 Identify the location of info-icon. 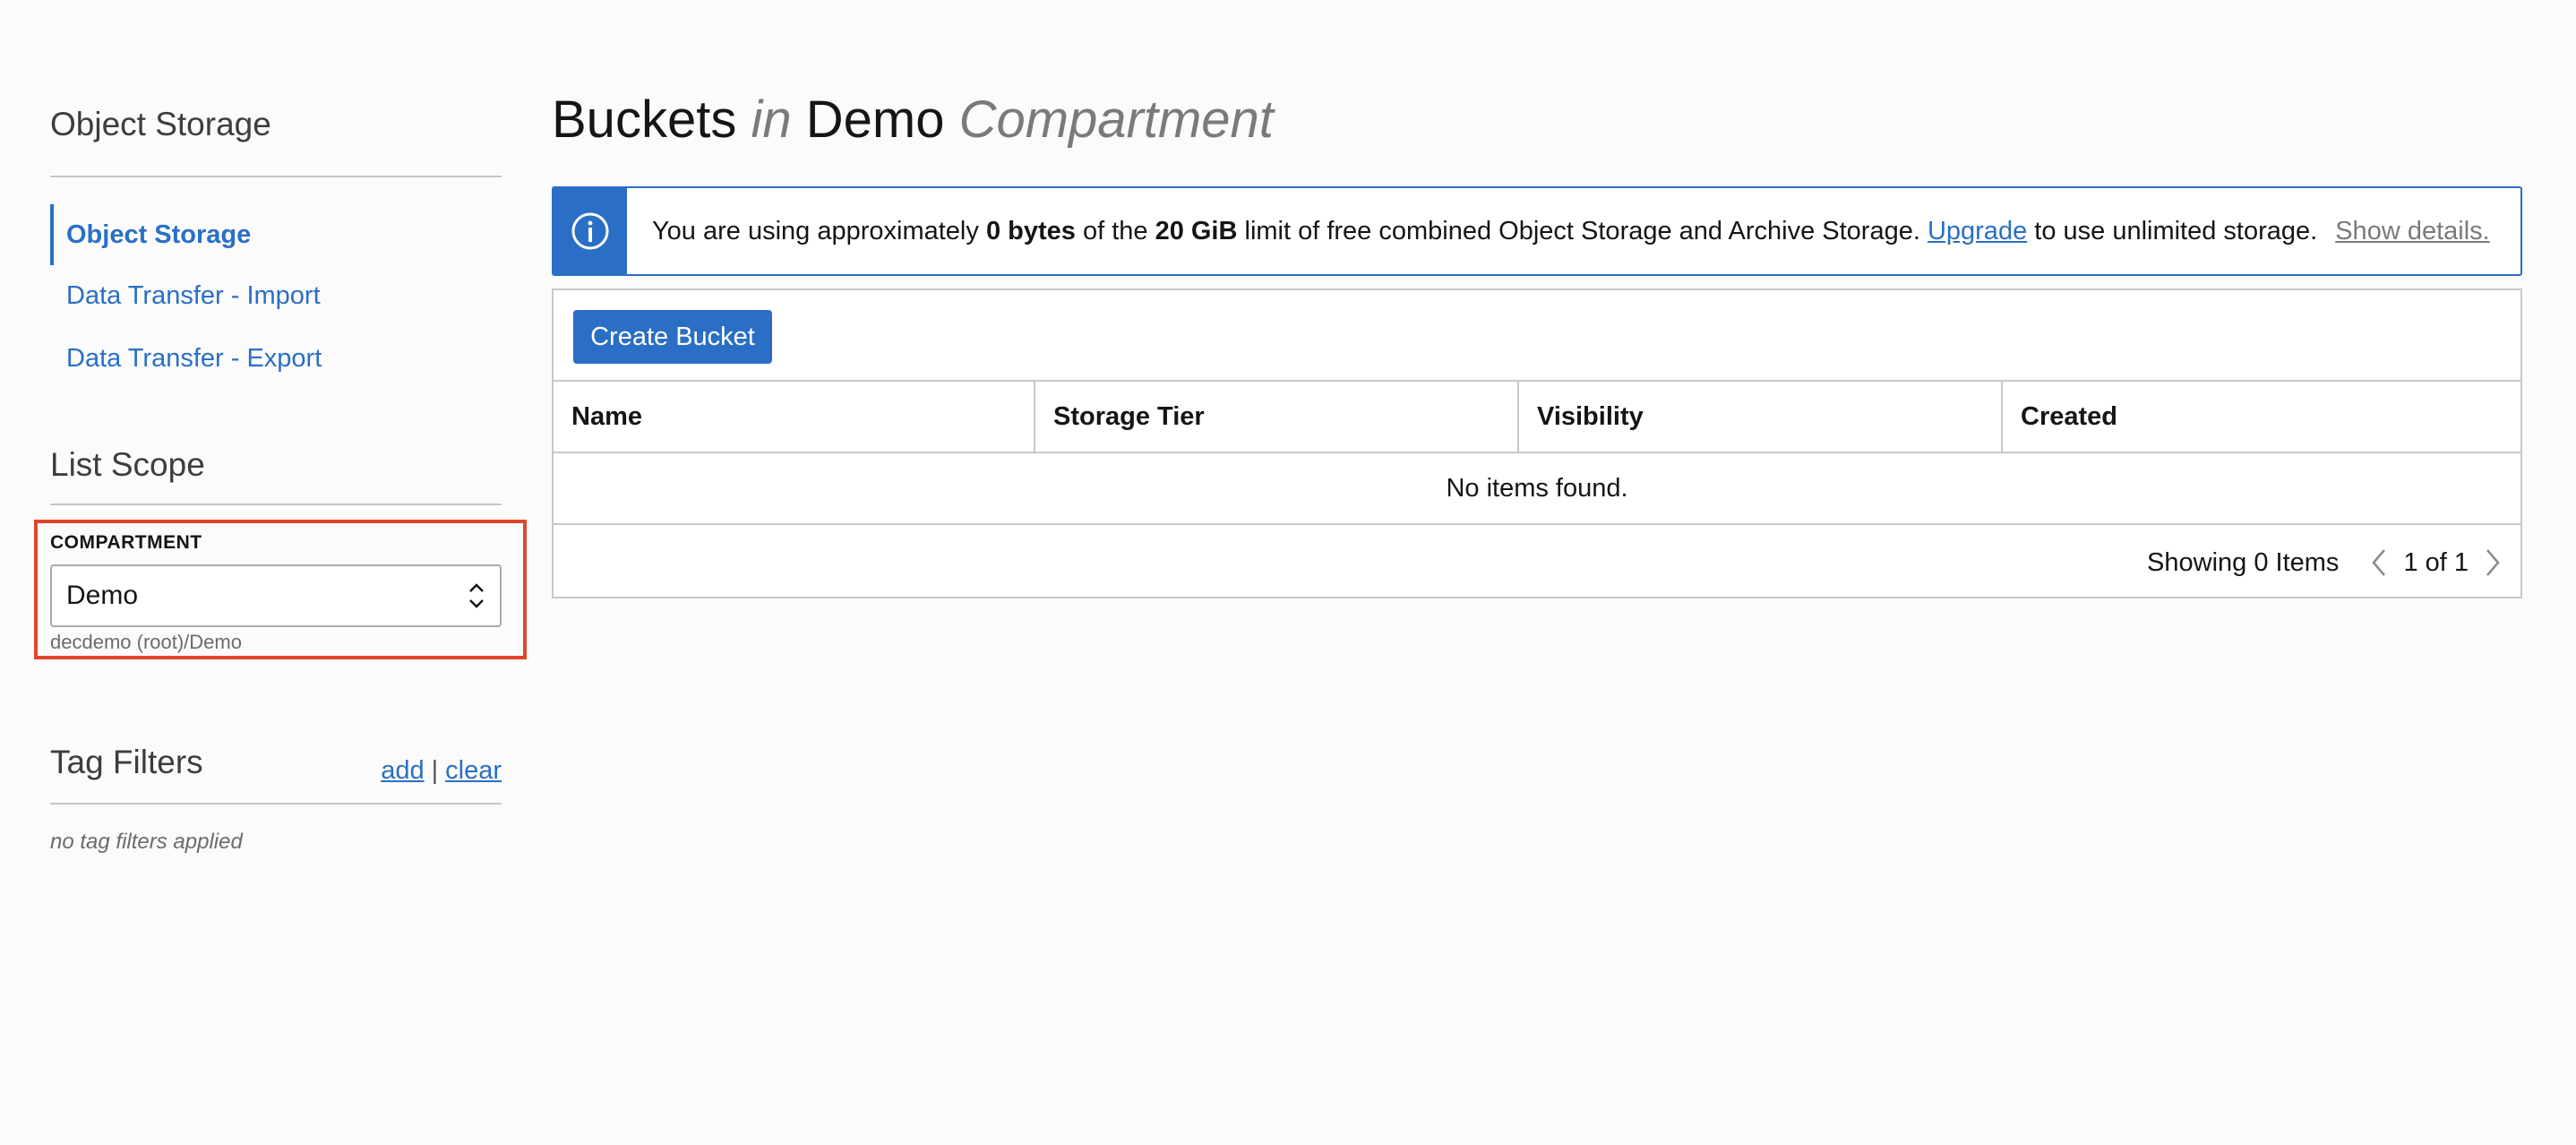
(590, 231).